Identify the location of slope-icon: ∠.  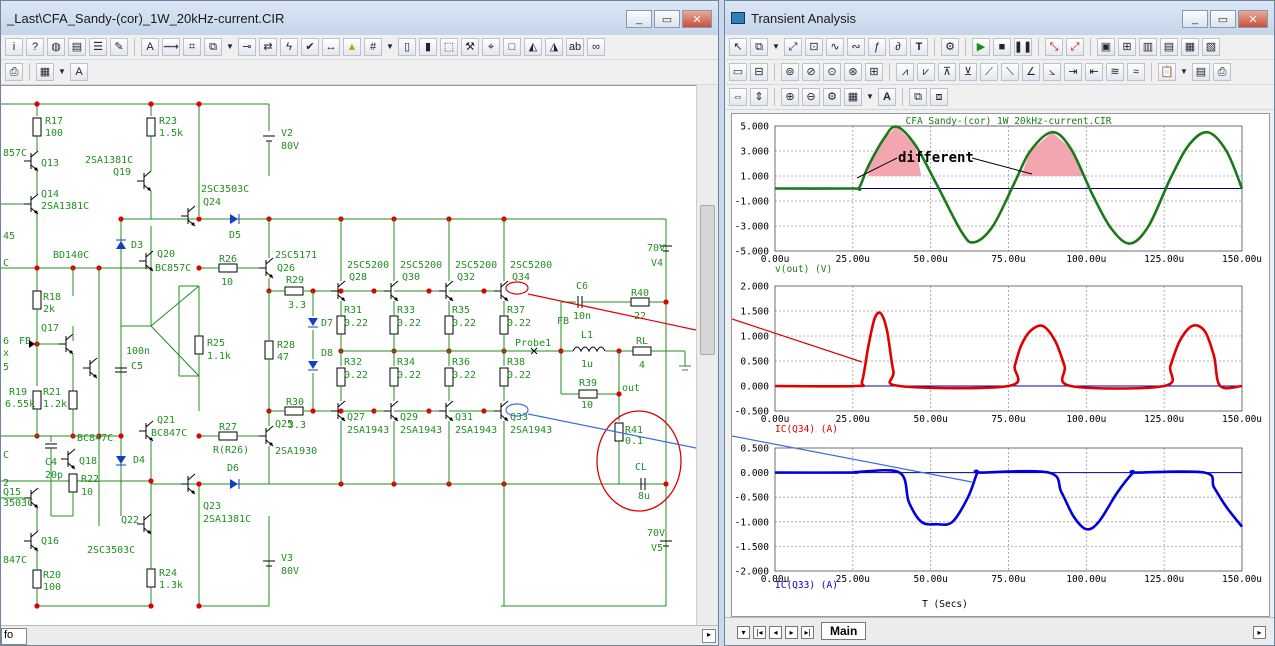
(1031, 72).